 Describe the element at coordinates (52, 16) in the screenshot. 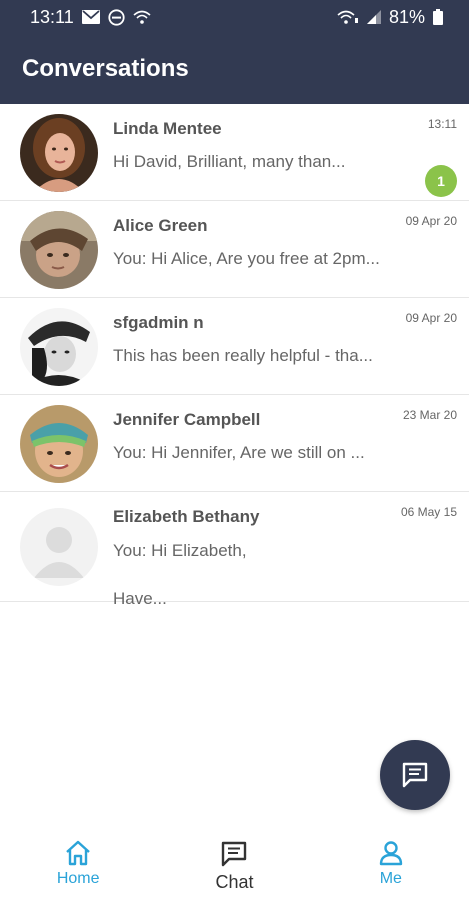

I see `status-time: 13:11` at that location.